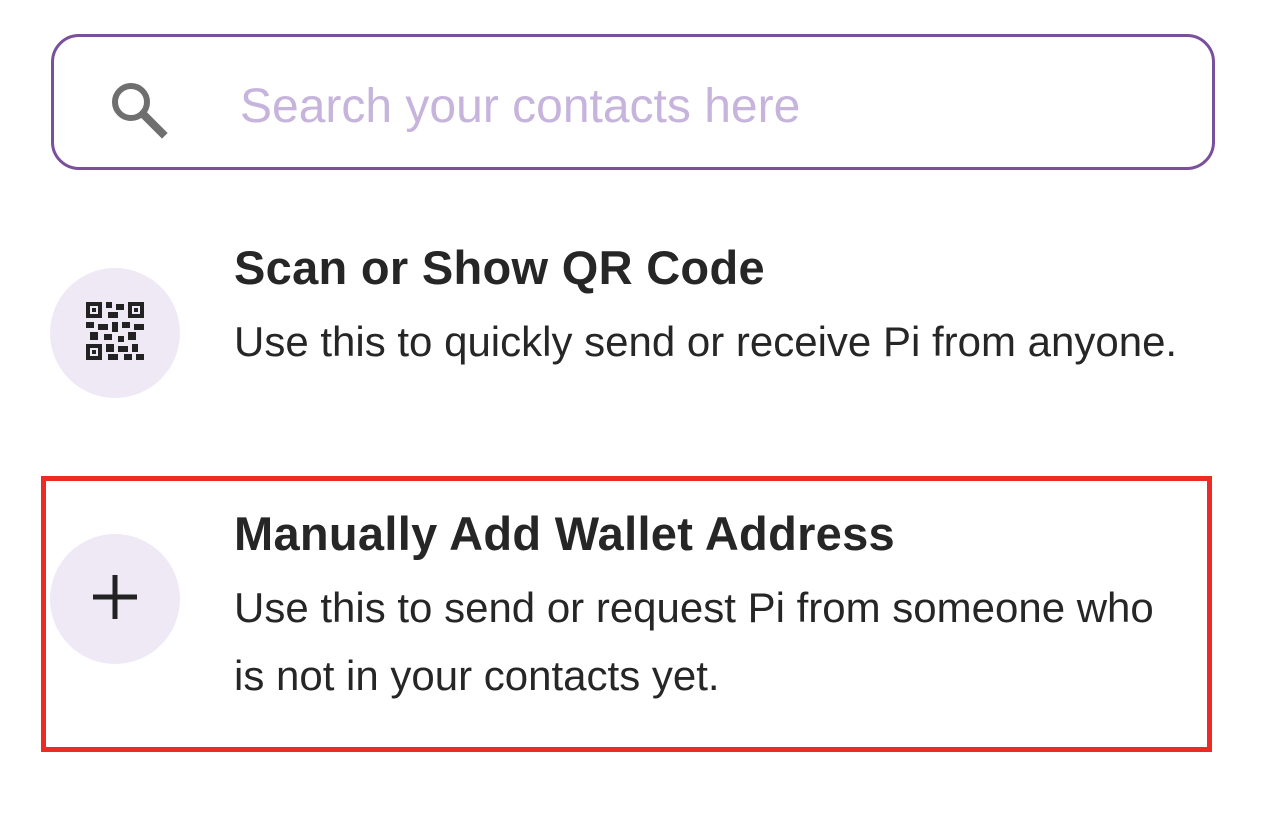 Image resolution: width=1280 pixels, height=817 pixels. I want to click on plus-icon, so click(115, 599).